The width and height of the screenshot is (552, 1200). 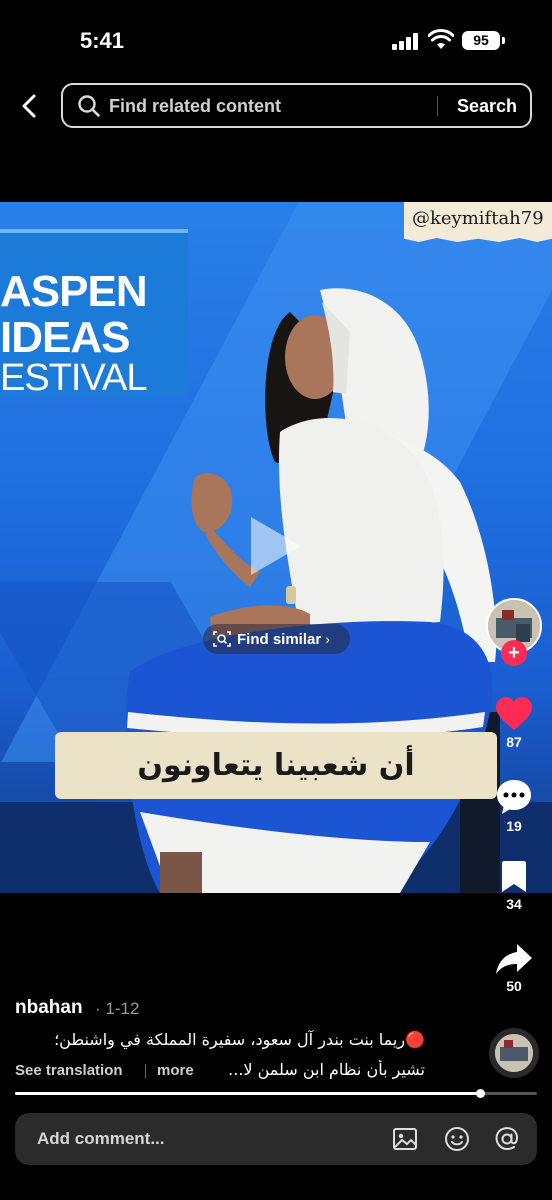 What do you see at coordinates (202, 1139) in the screenshot?
I see `comment-input` at bounding box center [202, 1139].